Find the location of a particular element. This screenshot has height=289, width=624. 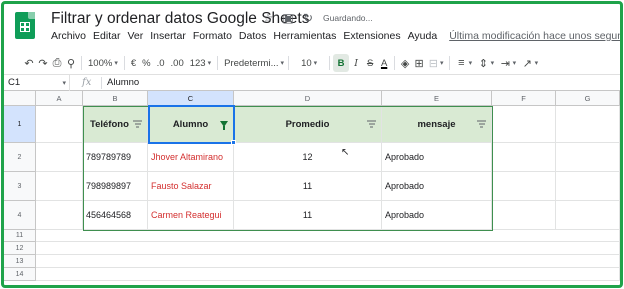

column-header-c: C is located at coordinates (191, 98).